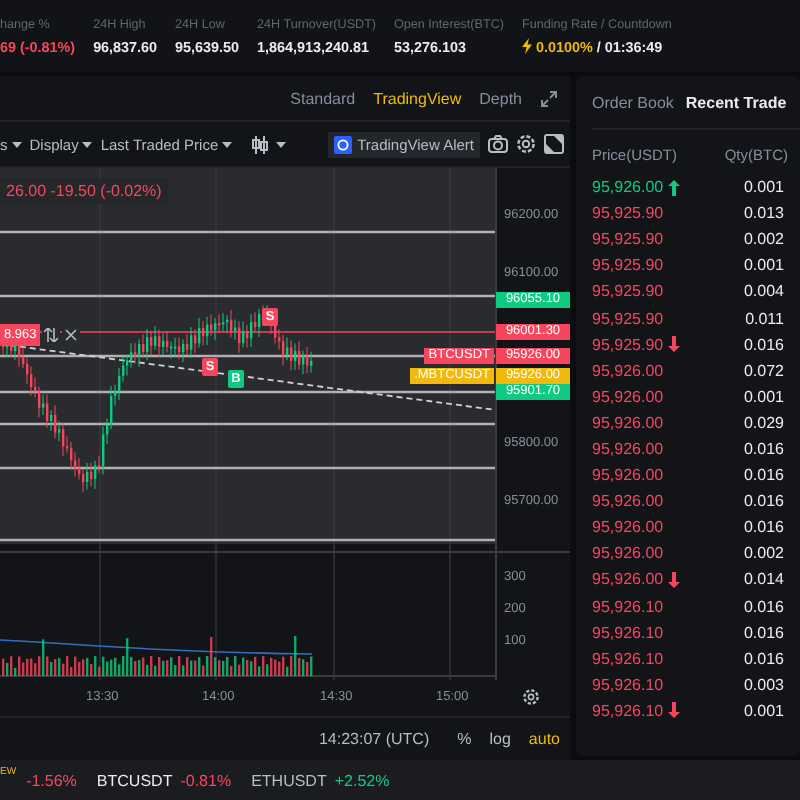 This screenshot has height=800, width=800. What do you see at coordinates (544, 738) in the screenshot?
I see `scale-option: auto` at bounding box center [544, 738].